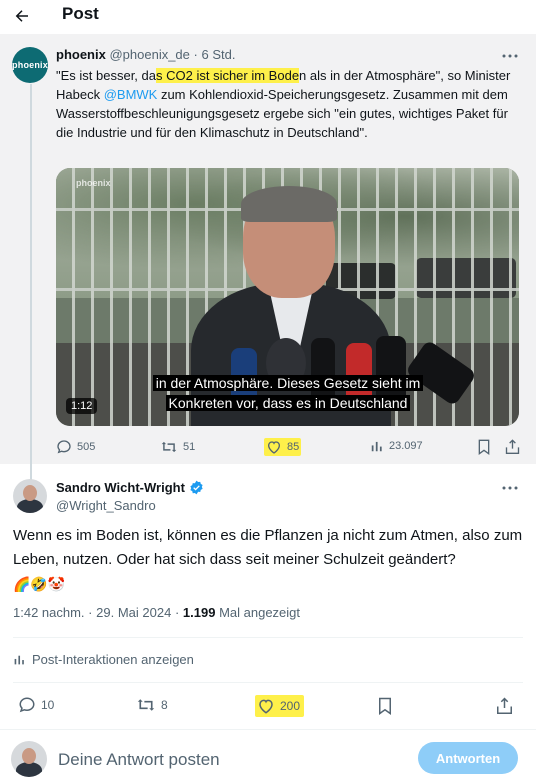  What do you see at coordinates (133, 612) in the screenshot?
I see `post-date: 29. Mai 2024` at bounding box center [133, 612].